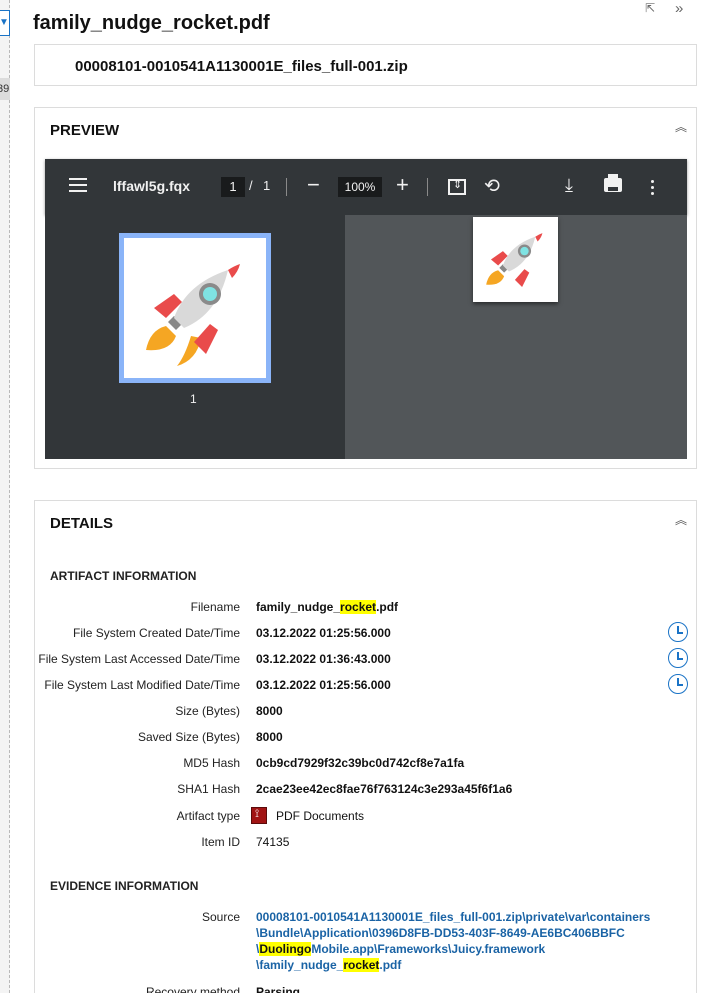  I want to click on rotate-icon: ⟲, so click(492, 186).